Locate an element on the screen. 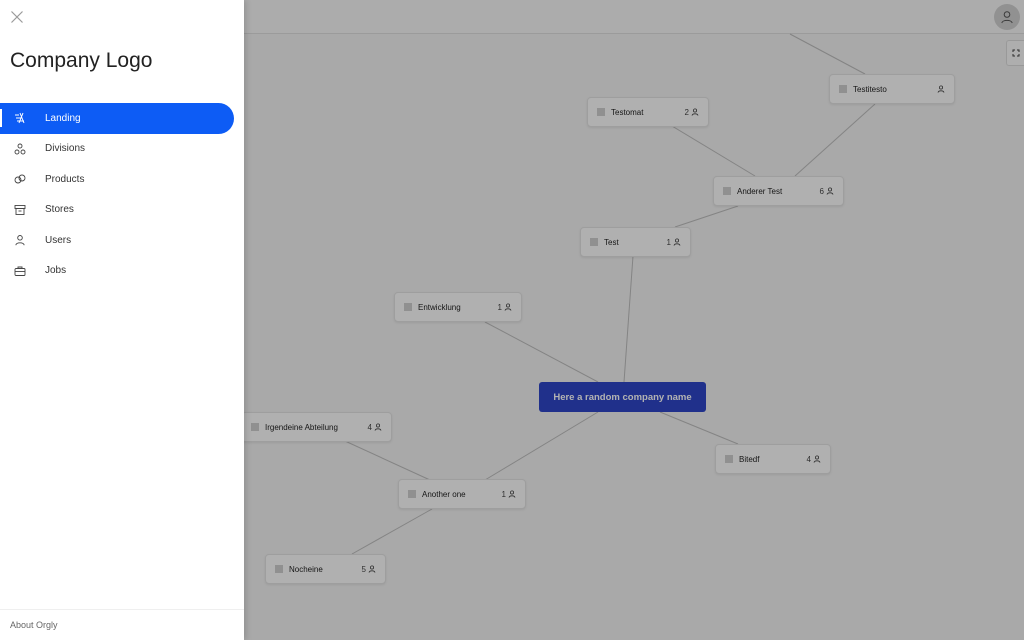  sidebar-item-label: Users is located at coordinates (58, 240).